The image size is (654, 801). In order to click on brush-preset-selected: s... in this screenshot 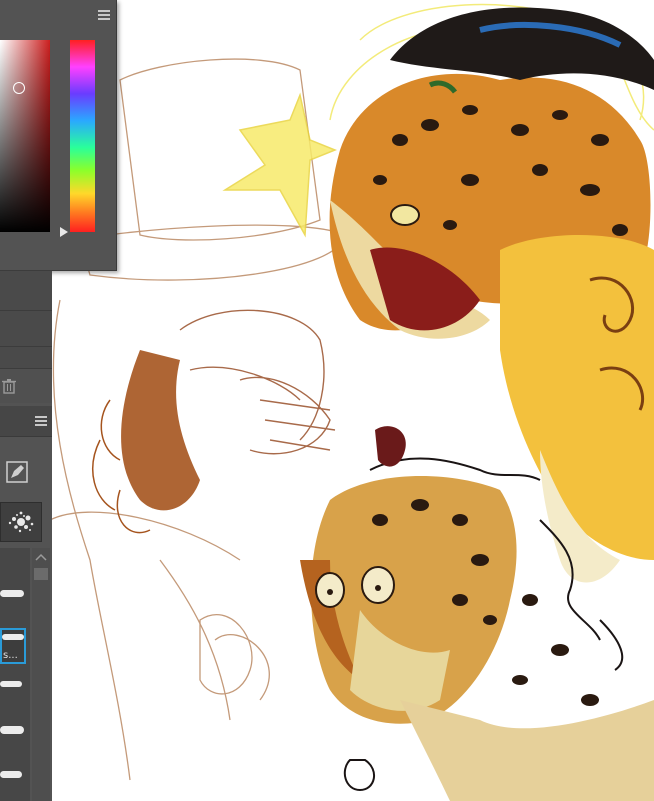, I will do `click(13, 646)`.